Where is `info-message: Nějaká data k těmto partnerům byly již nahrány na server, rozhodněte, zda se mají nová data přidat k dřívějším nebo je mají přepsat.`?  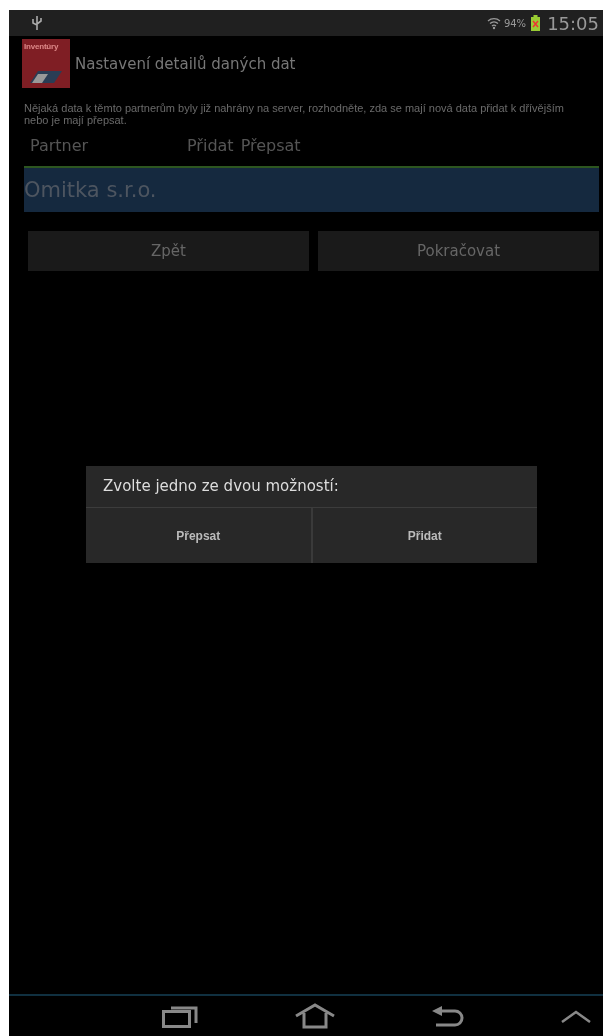 info-message: Nějaká data k těmto partnerům byly již nahrány na server, rozhodněte, zda se mají nová data přidat k dřívějším nebo je mají přepsat. is located at coordinates (294, 114).